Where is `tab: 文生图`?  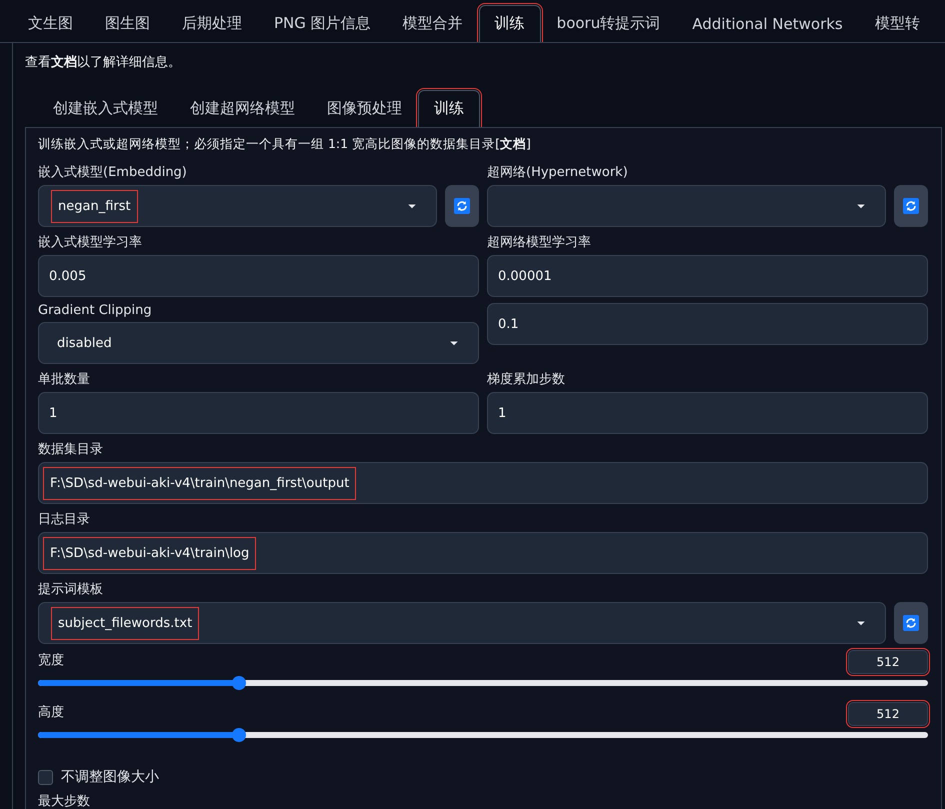
tab: 文生图 is located at coordinates (50, 23).